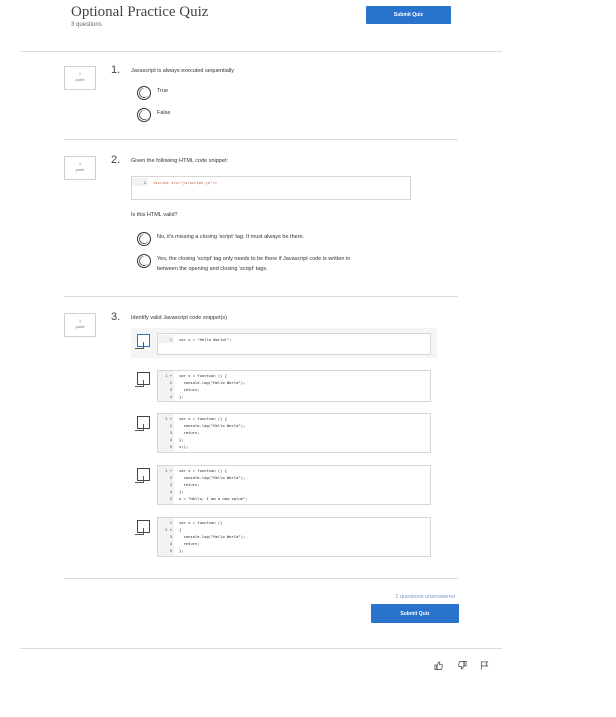  Describe the element at coordinates (438, 666) in the screenshot. I see `thumbs-up-icon` at that location.